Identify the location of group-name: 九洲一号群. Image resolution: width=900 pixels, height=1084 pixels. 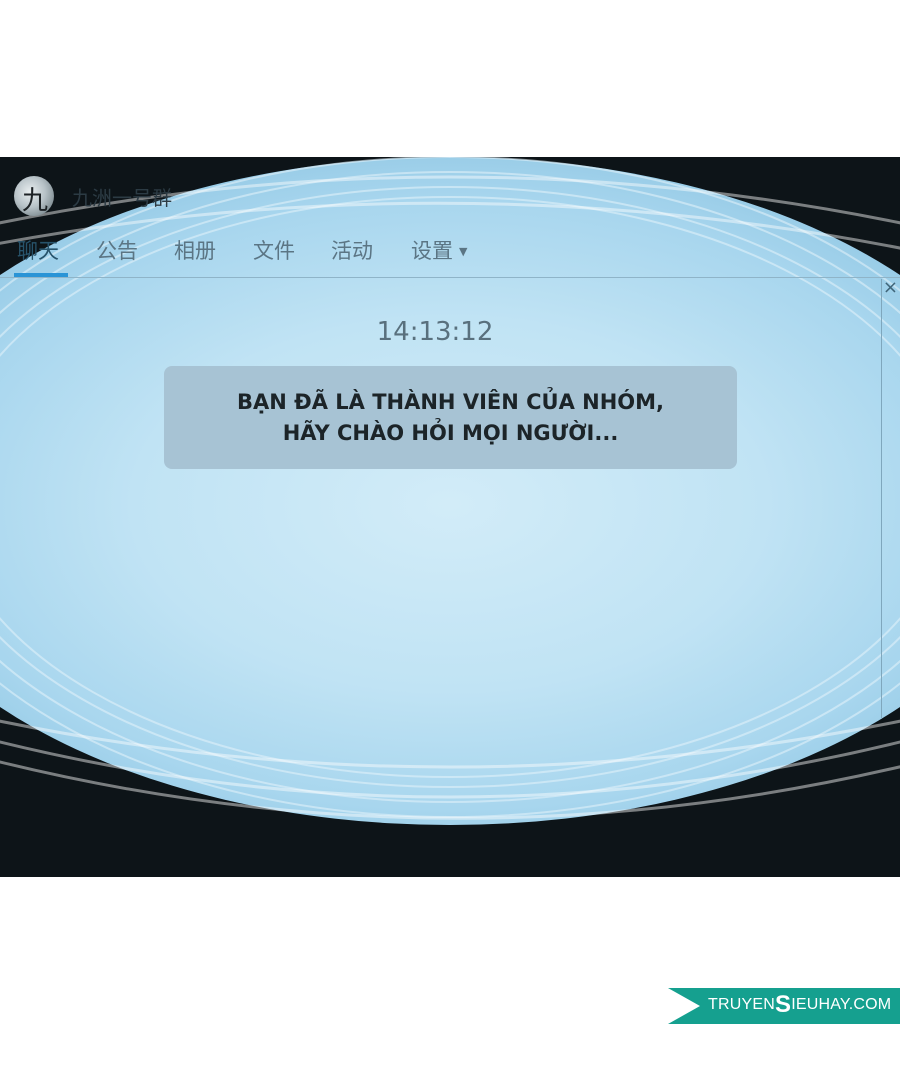
(122, 197).